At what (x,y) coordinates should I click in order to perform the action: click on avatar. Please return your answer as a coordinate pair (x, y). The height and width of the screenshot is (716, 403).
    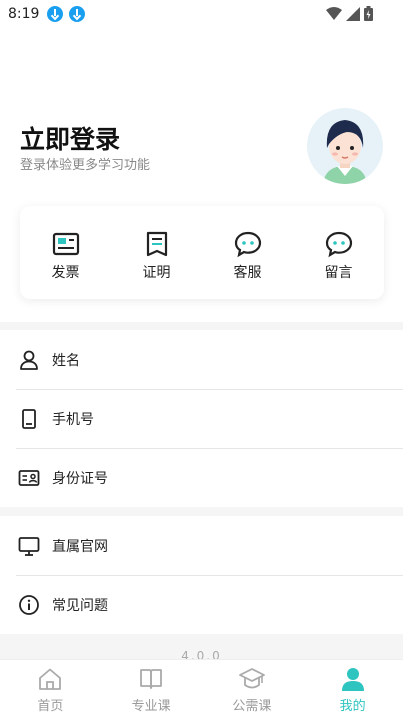
    Looking at the image, I should click on (345, 146).